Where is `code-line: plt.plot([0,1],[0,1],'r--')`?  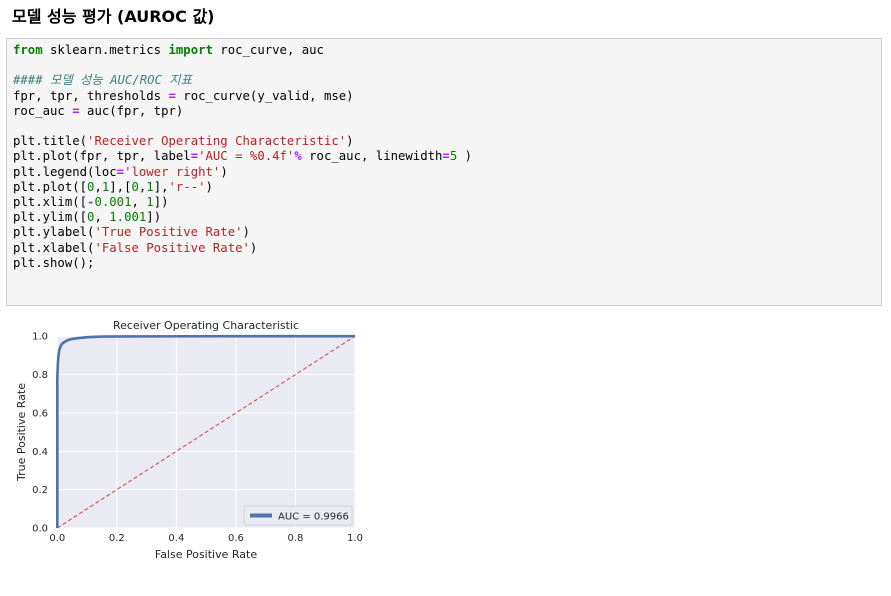
code-line: plt.plot([0,1],[0,1],'r--') is located at coordinates (113, 187).